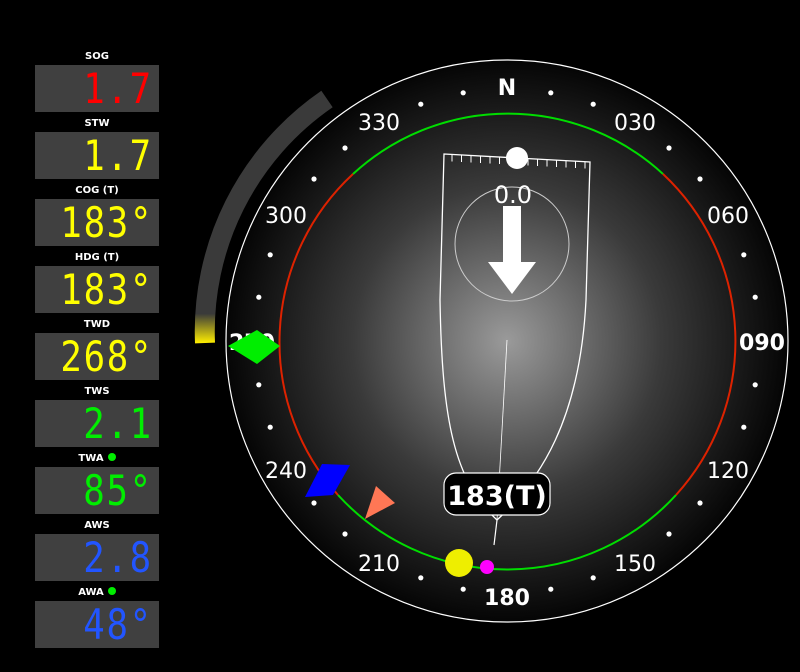 Image resolution: width=800 pixels, height=672 pixels. What do you see at coordinates (513, 195) in the screenshot?
I see `drift-value: 0.0` at bounding box center [513, 195].